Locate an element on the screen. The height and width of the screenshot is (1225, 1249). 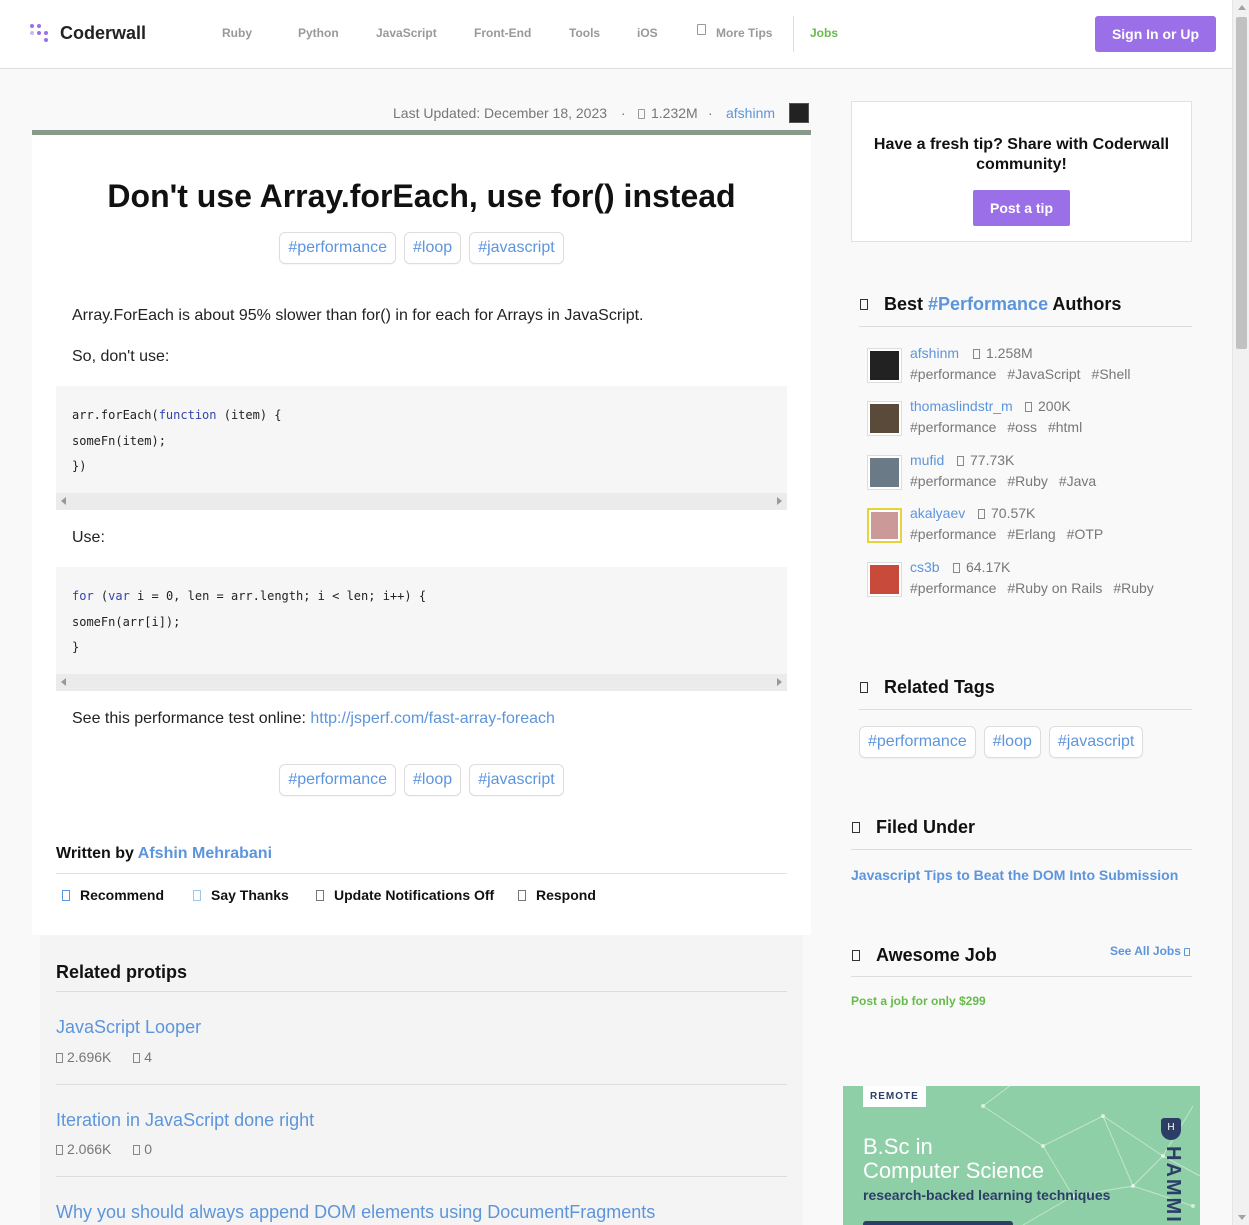
author-name-link: Afshin Mehrabani is located at coordinates (205, 853).